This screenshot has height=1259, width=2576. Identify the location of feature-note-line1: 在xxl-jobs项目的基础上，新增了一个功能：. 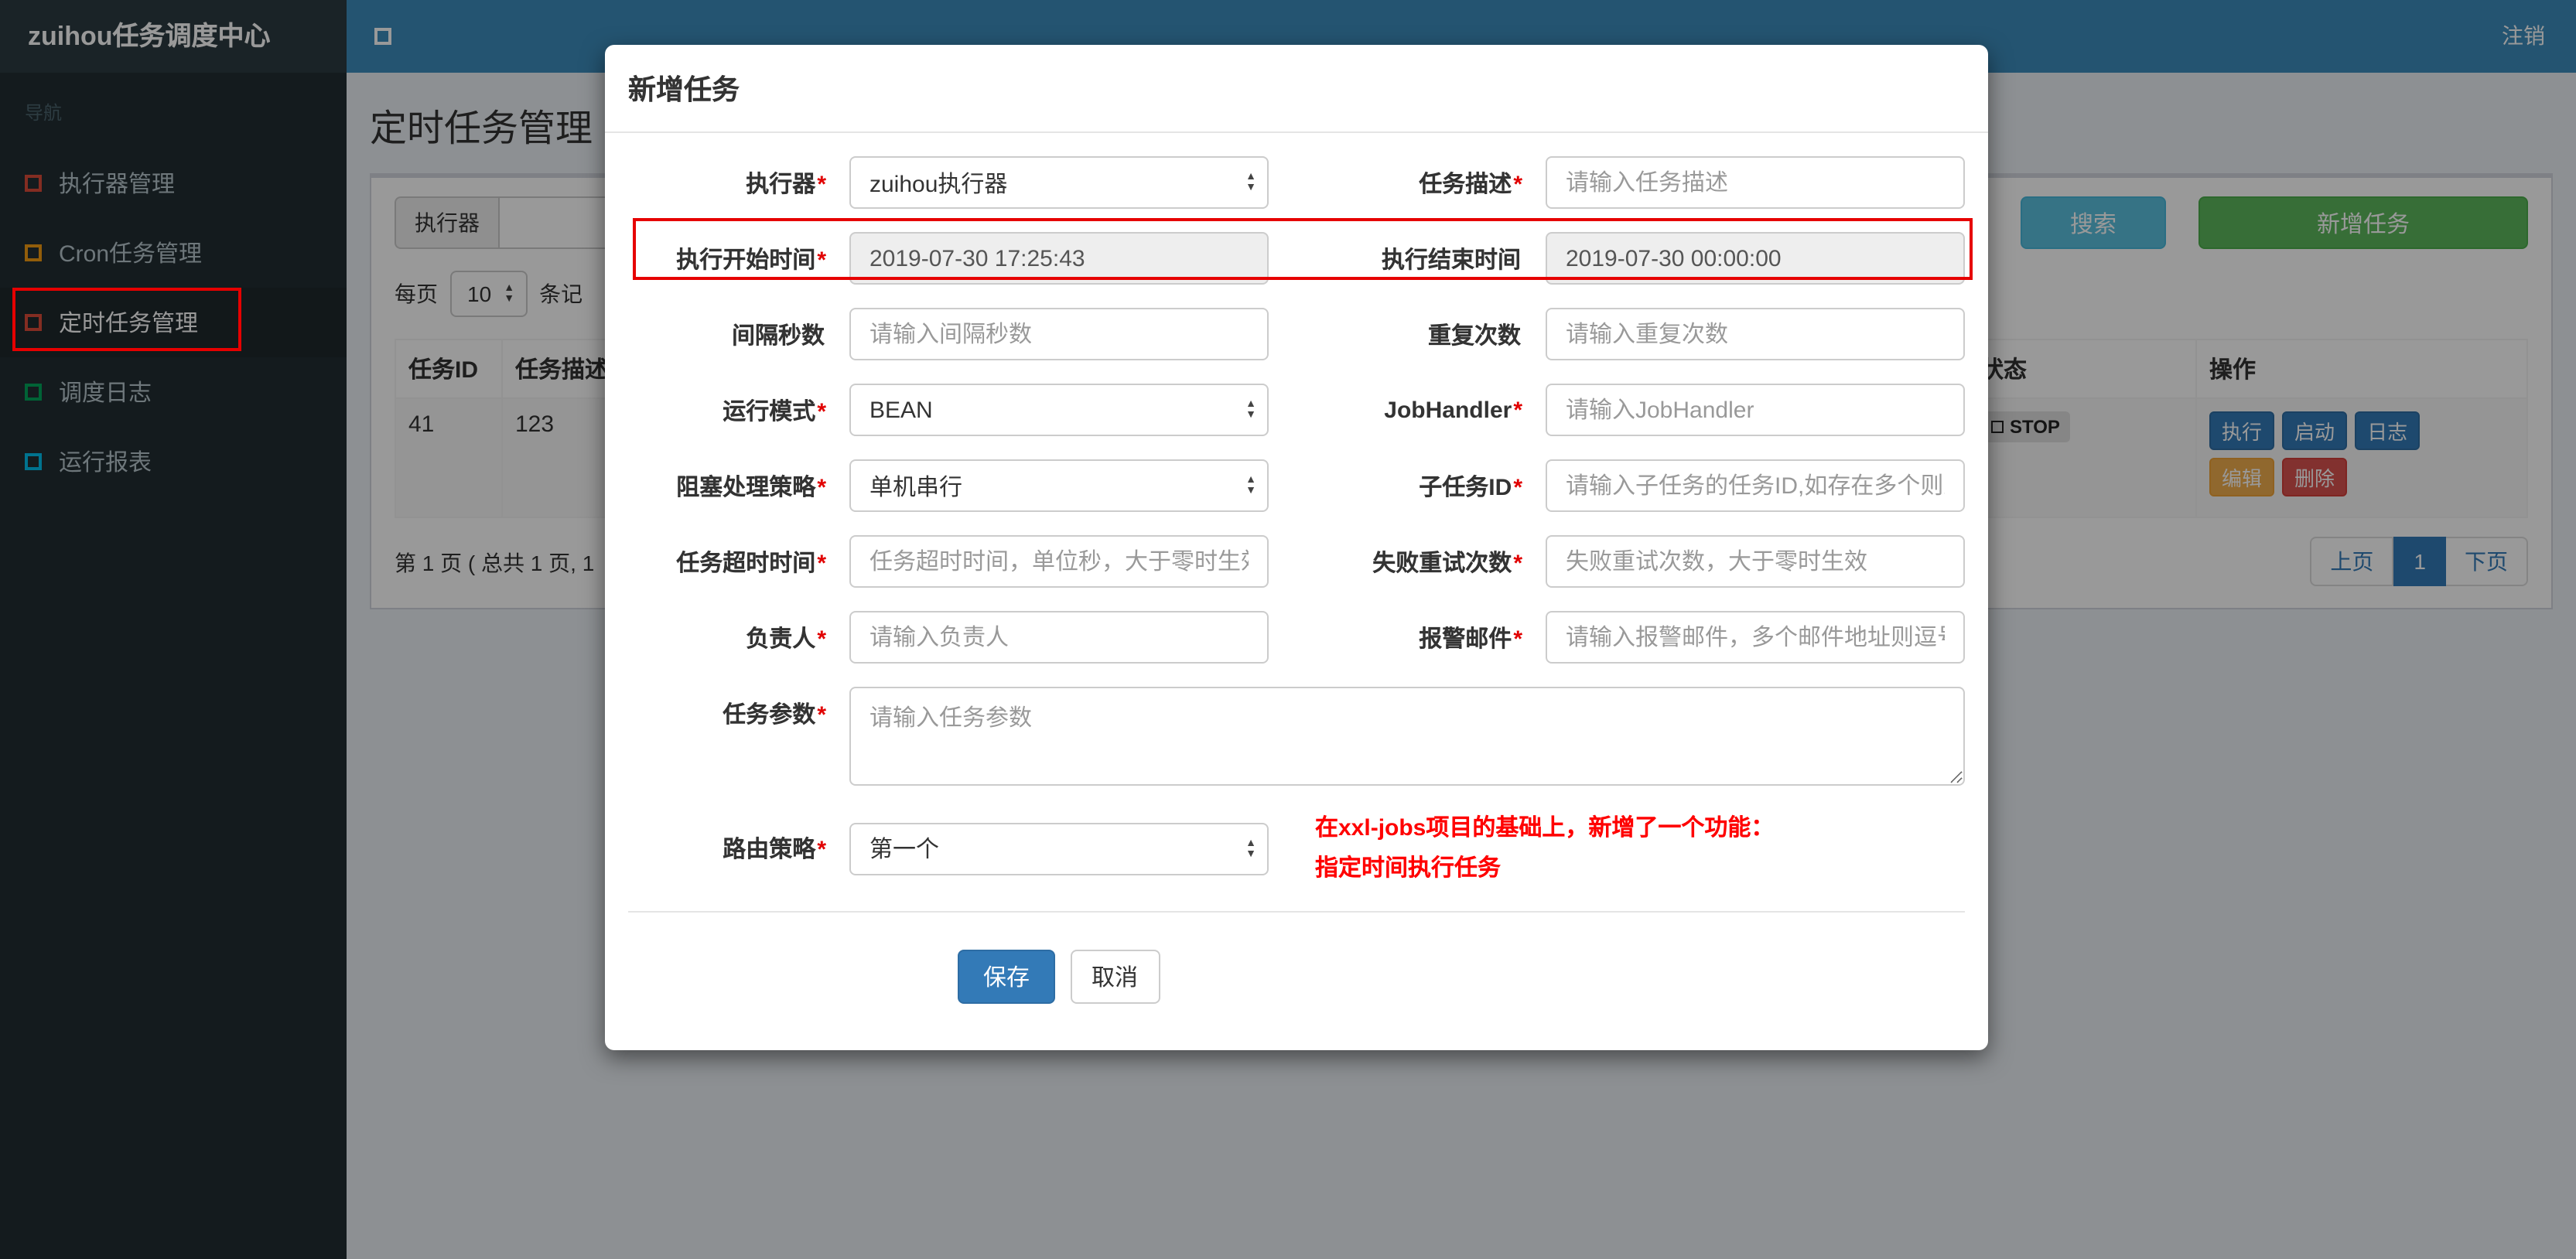
(1545, 828).